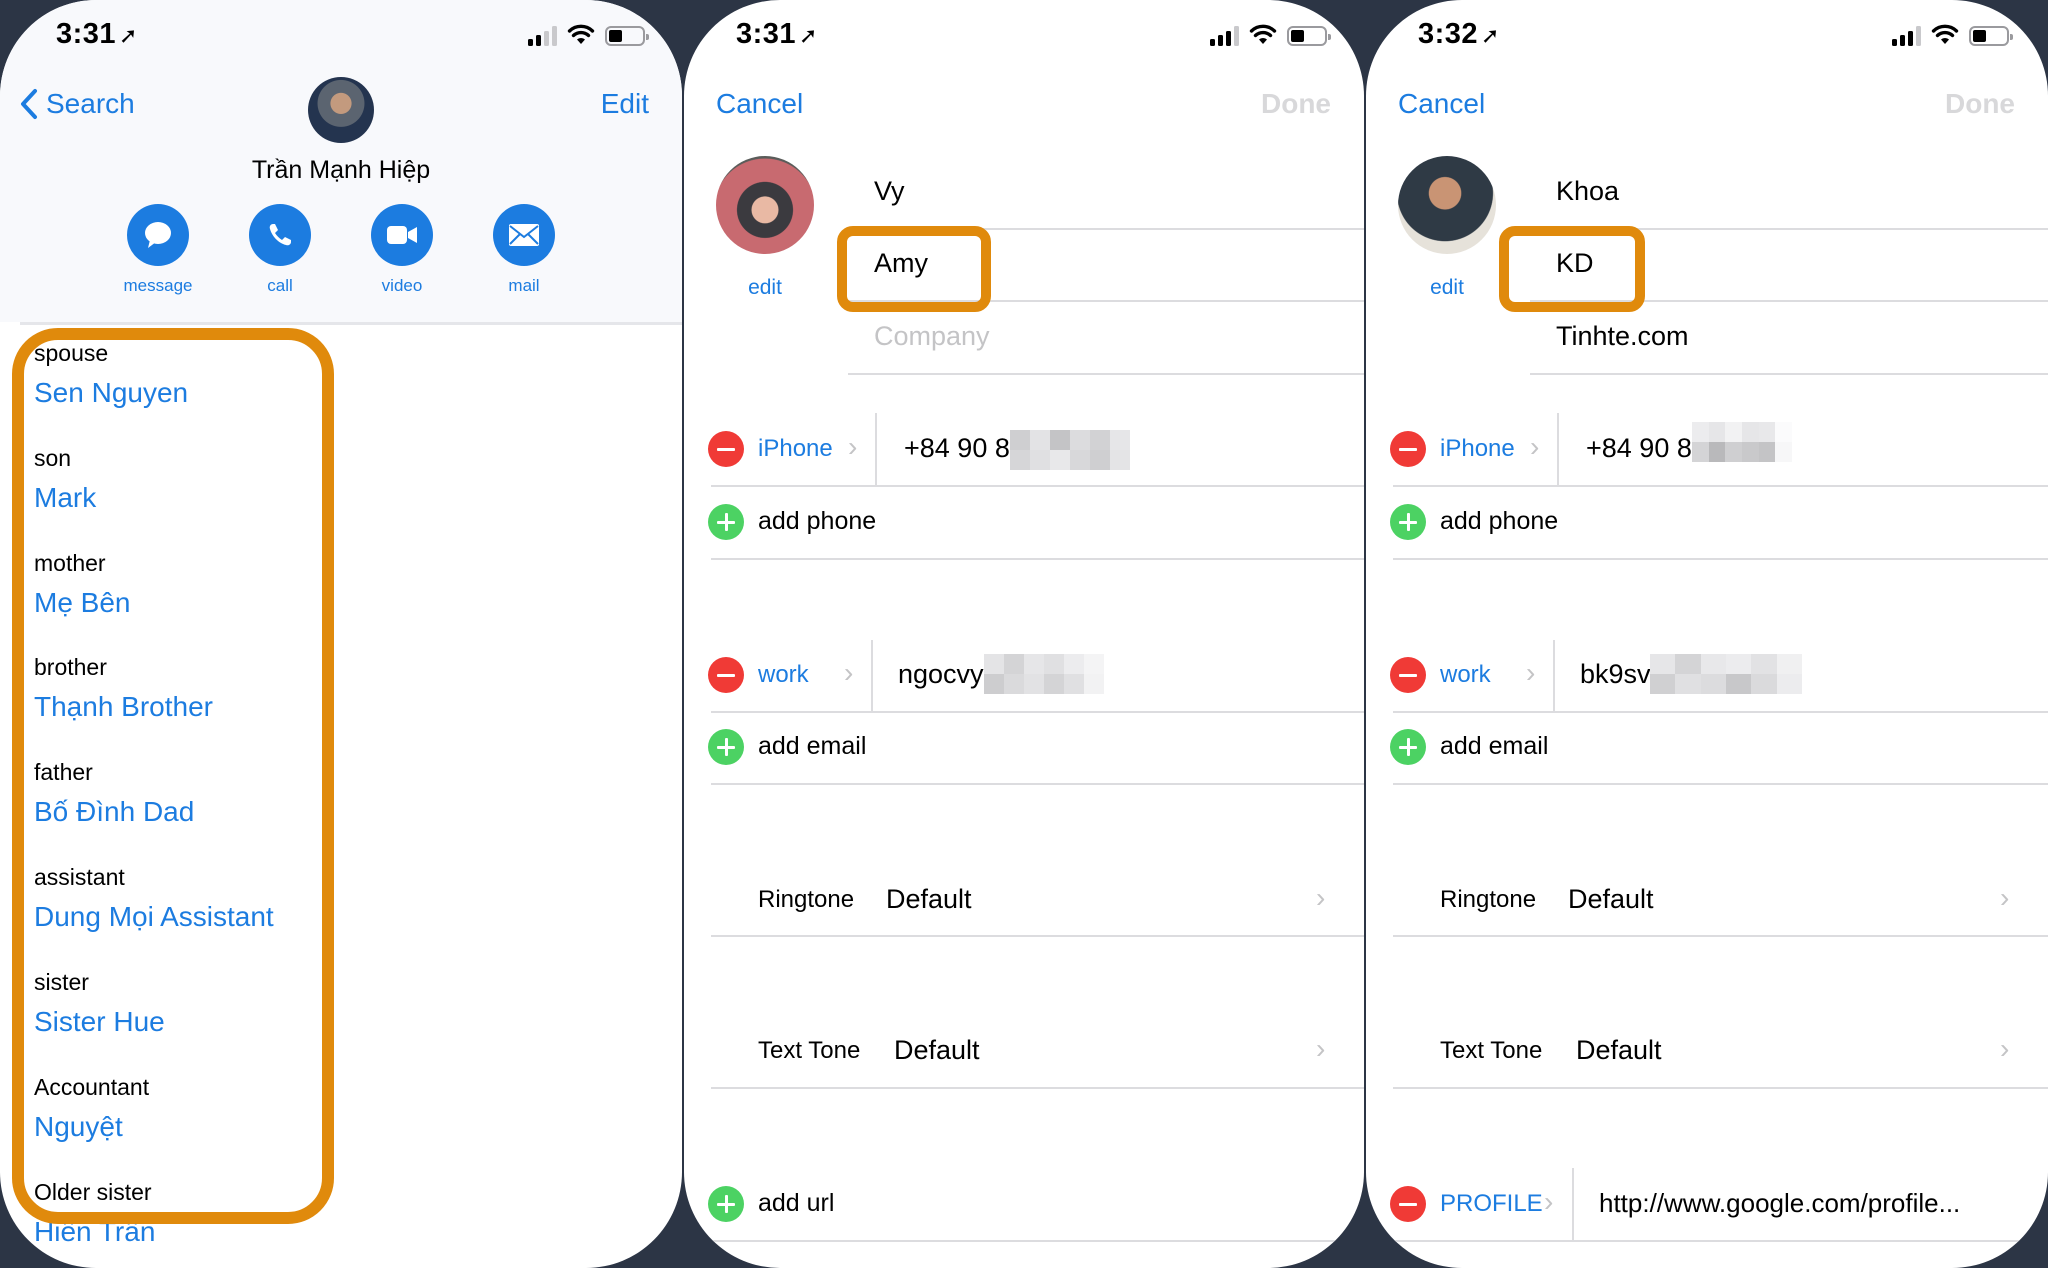 This screenshot has height=1268, width=2048. Describe the element at coordinates (280, 235) in the screenshot. I see `phone-icon` at that location.